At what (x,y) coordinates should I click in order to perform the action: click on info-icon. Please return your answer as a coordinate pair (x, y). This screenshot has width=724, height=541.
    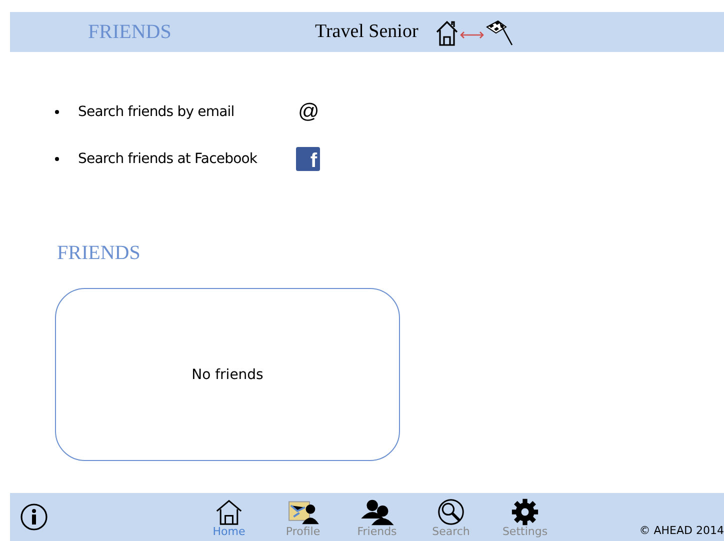
    Looking at the image, I should click on (34, 517).